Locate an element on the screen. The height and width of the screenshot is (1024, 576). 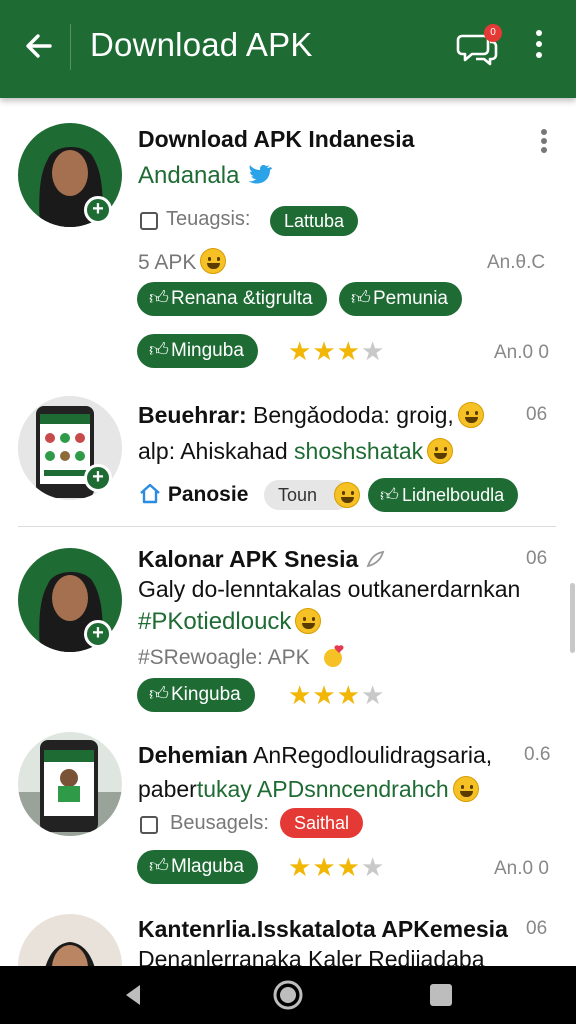
item-title: Download APK Indanesia is located at coordinates (276, 139).